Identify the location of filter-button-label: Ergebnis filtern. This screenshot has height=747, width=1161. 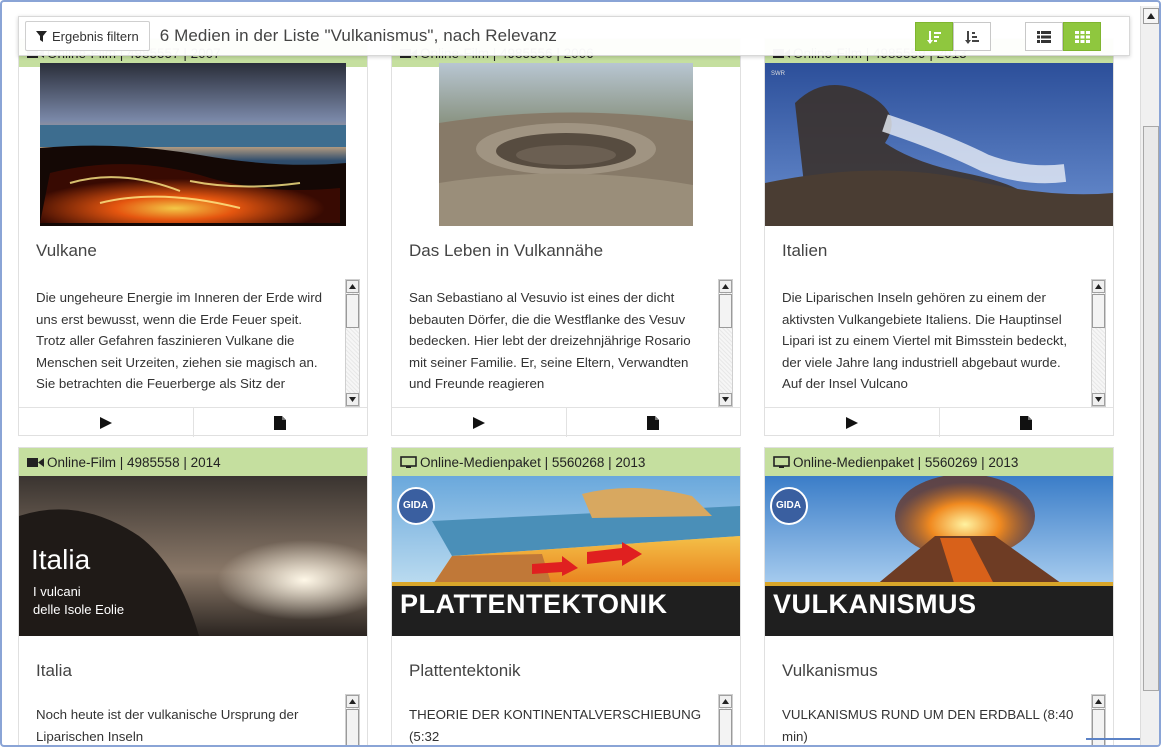
(95, 36).